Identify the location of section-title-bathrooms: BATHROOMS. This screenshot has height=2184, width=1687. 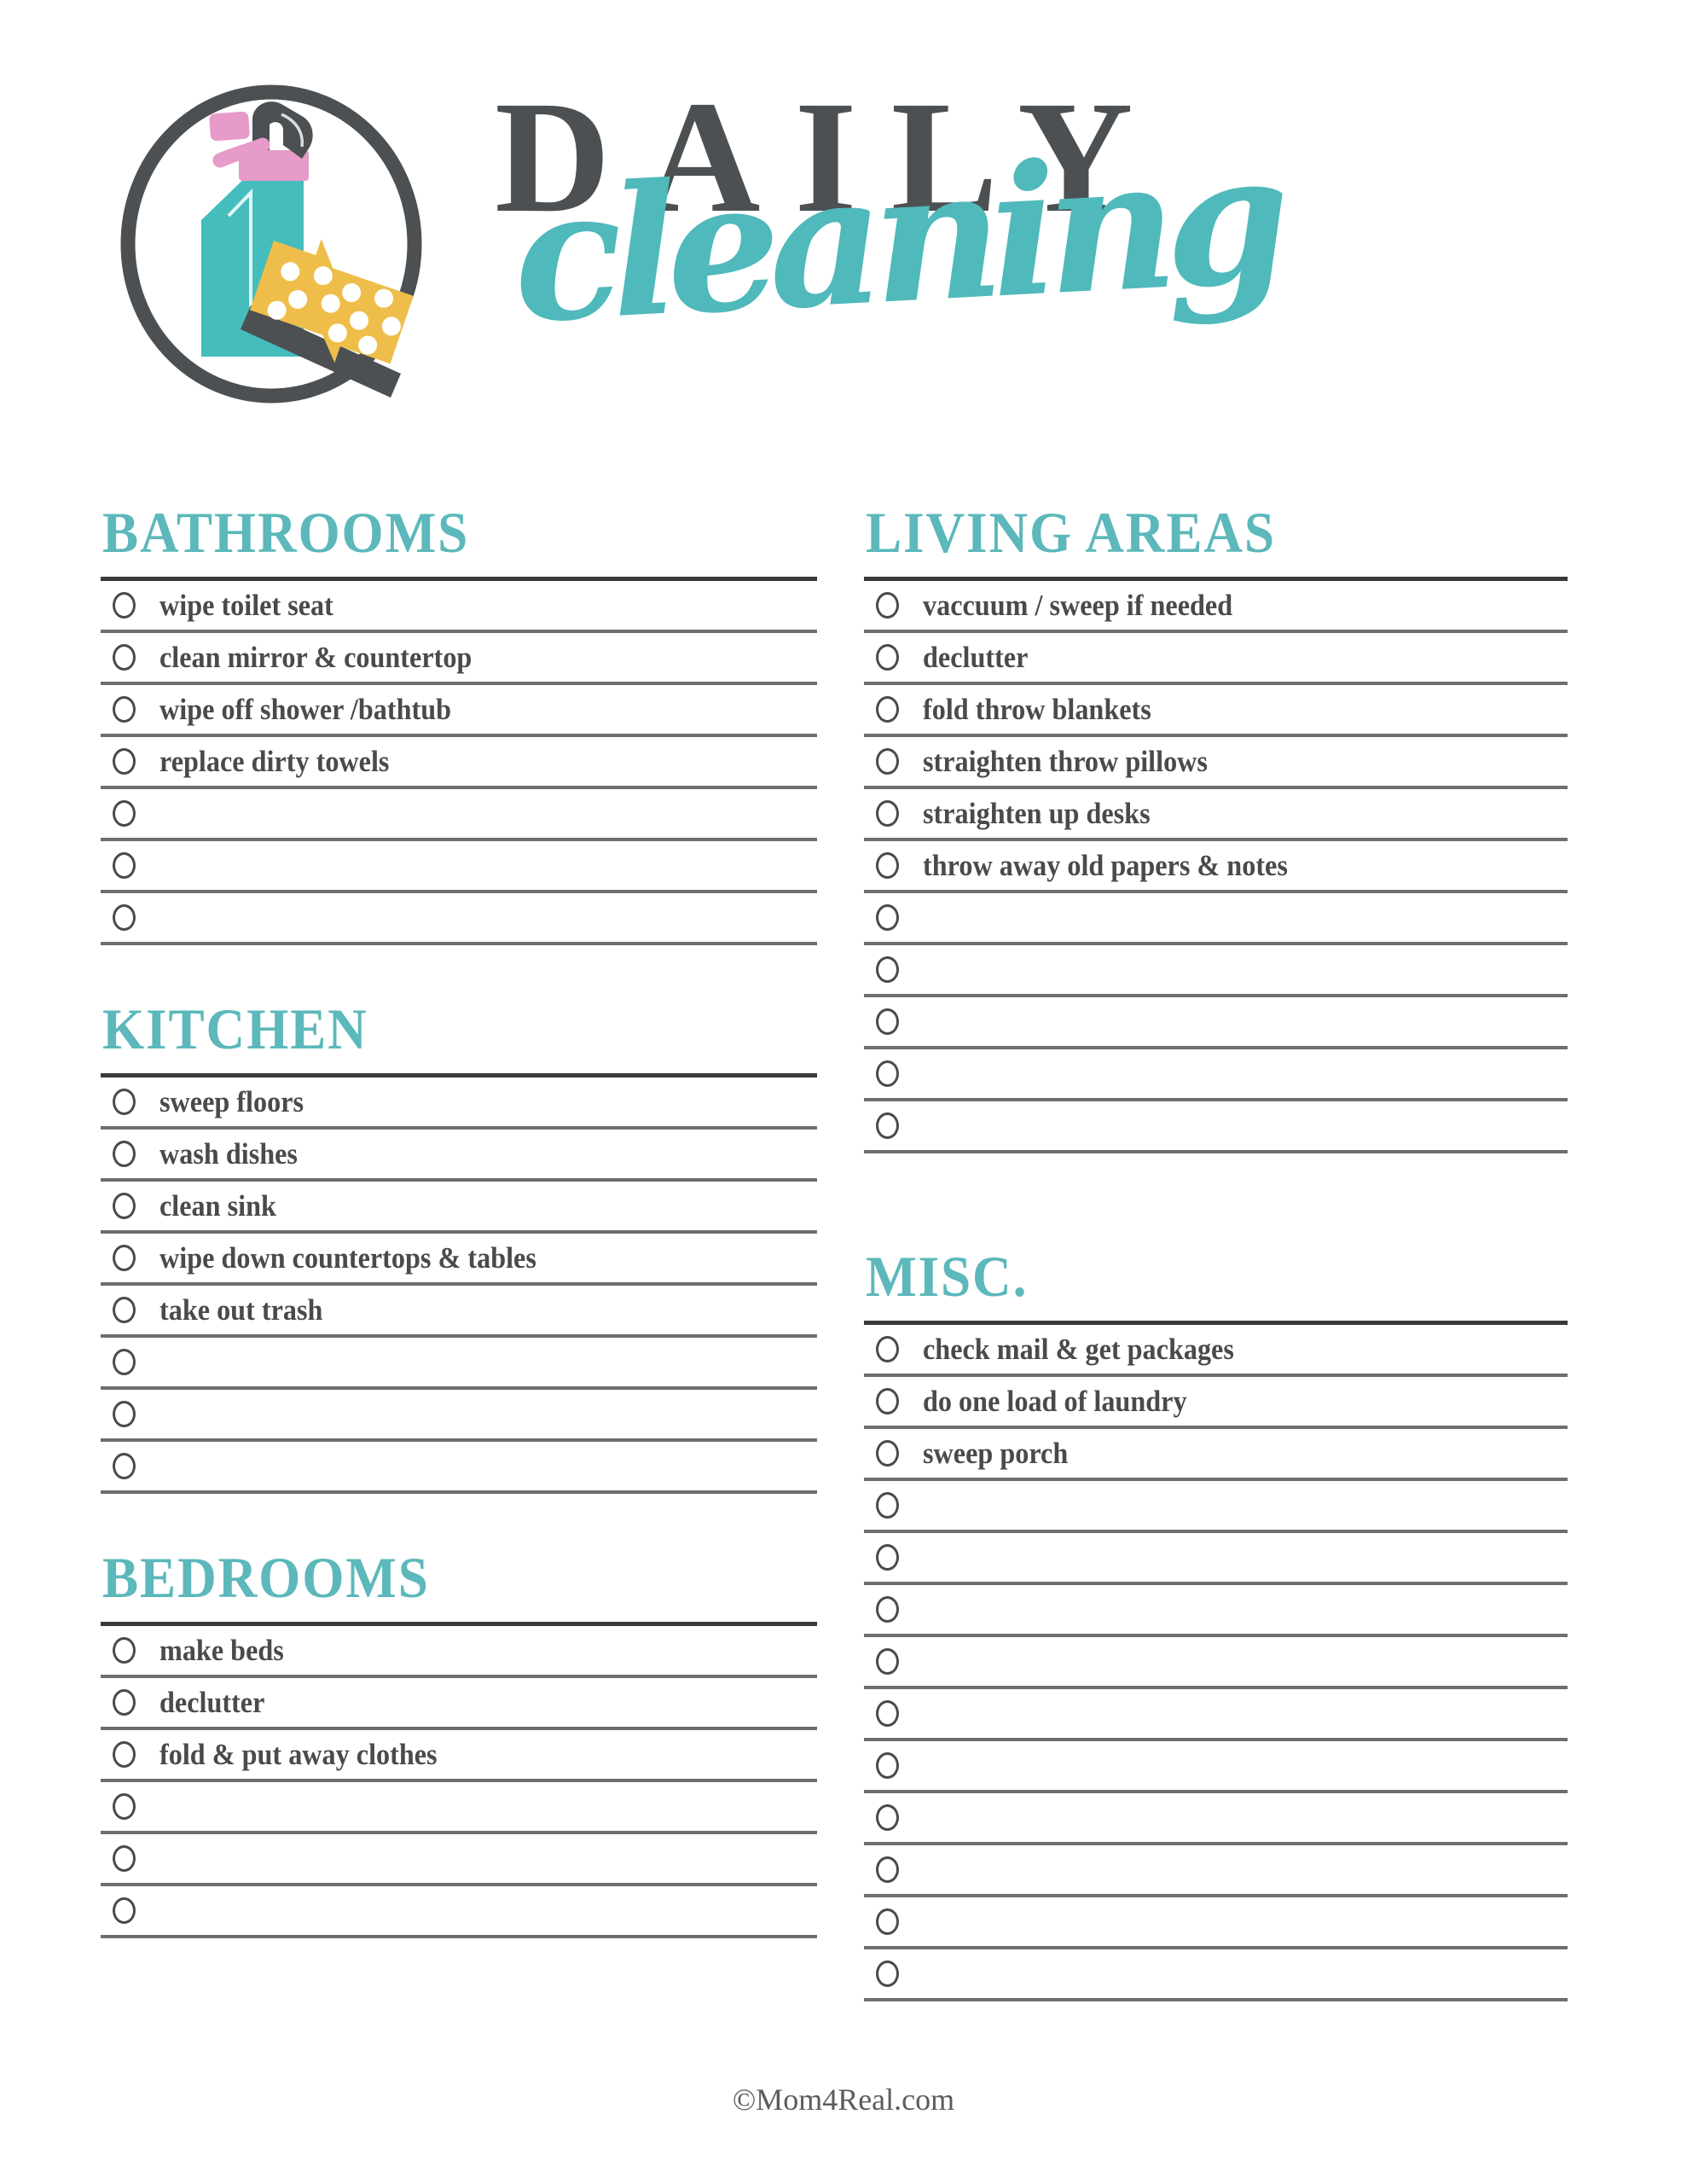
(286, 533).